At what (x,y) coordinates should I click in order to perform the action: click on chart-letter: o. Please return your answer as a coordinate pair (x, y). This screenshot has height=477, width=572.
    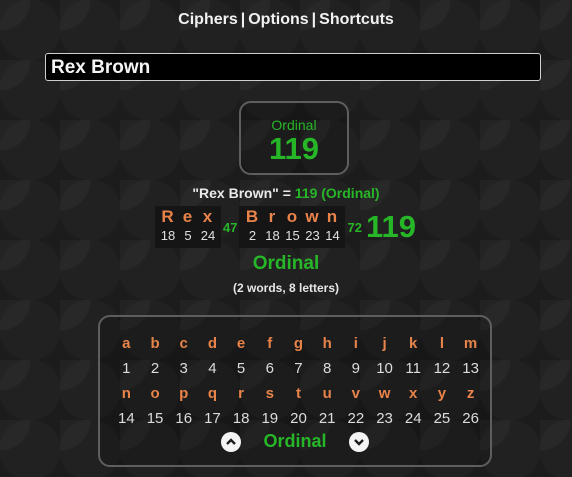
    Looking at the image, I should click on (155, 393).